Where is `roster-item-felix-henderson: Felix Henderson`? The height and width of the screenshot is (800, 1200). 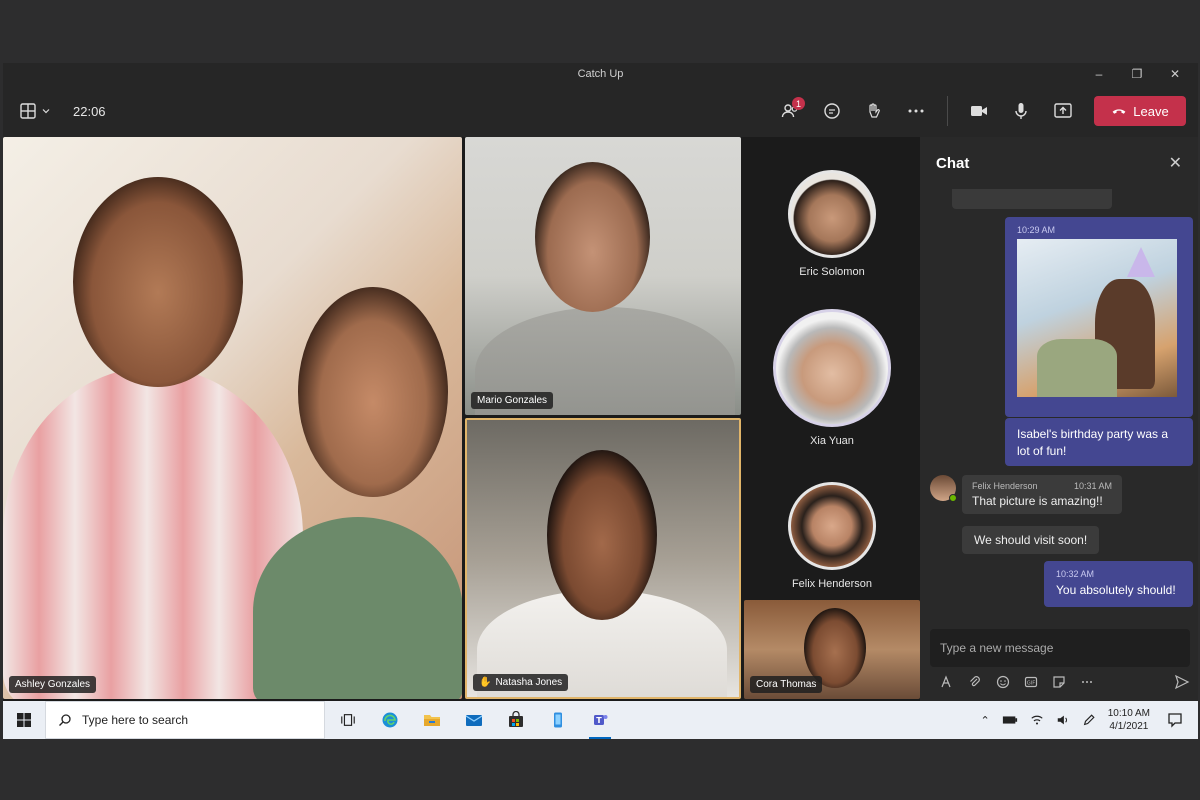
roster-item-felix-henderson: Felix Henderson is located at coordinates (832, 536).